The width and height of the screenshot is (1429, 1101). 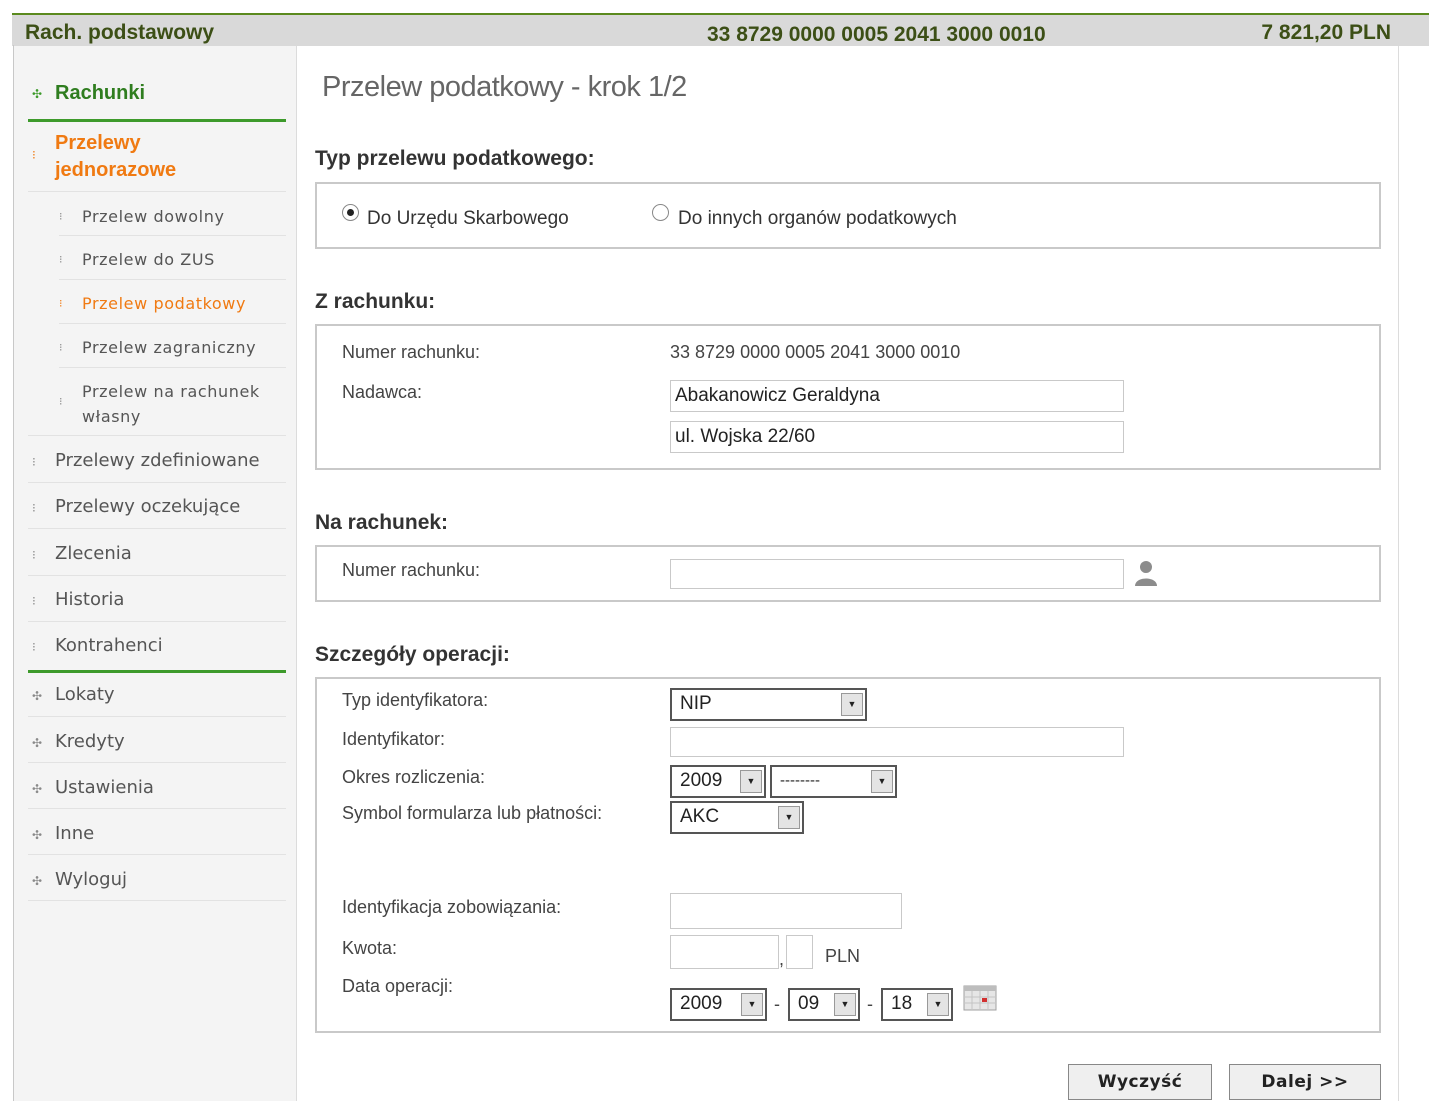 What do you see at coordinates (472, 813) in the screenshot?
I see `symbol-label: Symbol formularza lub płatności:` at bounding box center [472, 813].